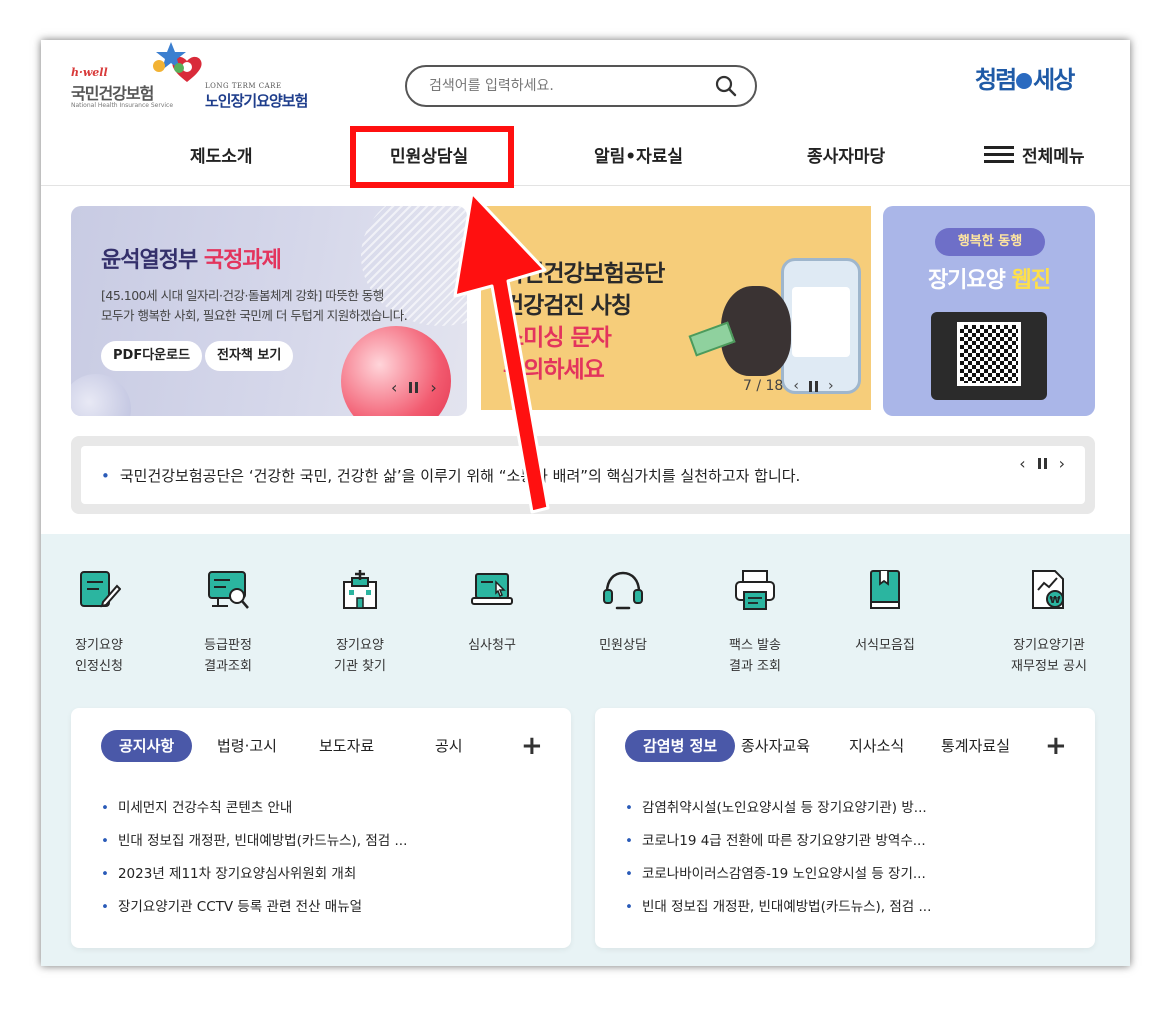  What do you see at coordinates (788, 386) in the screenshot?
I see `banner-counter: 7 / 18 ‹ ›` at bounding box center [788, 386].